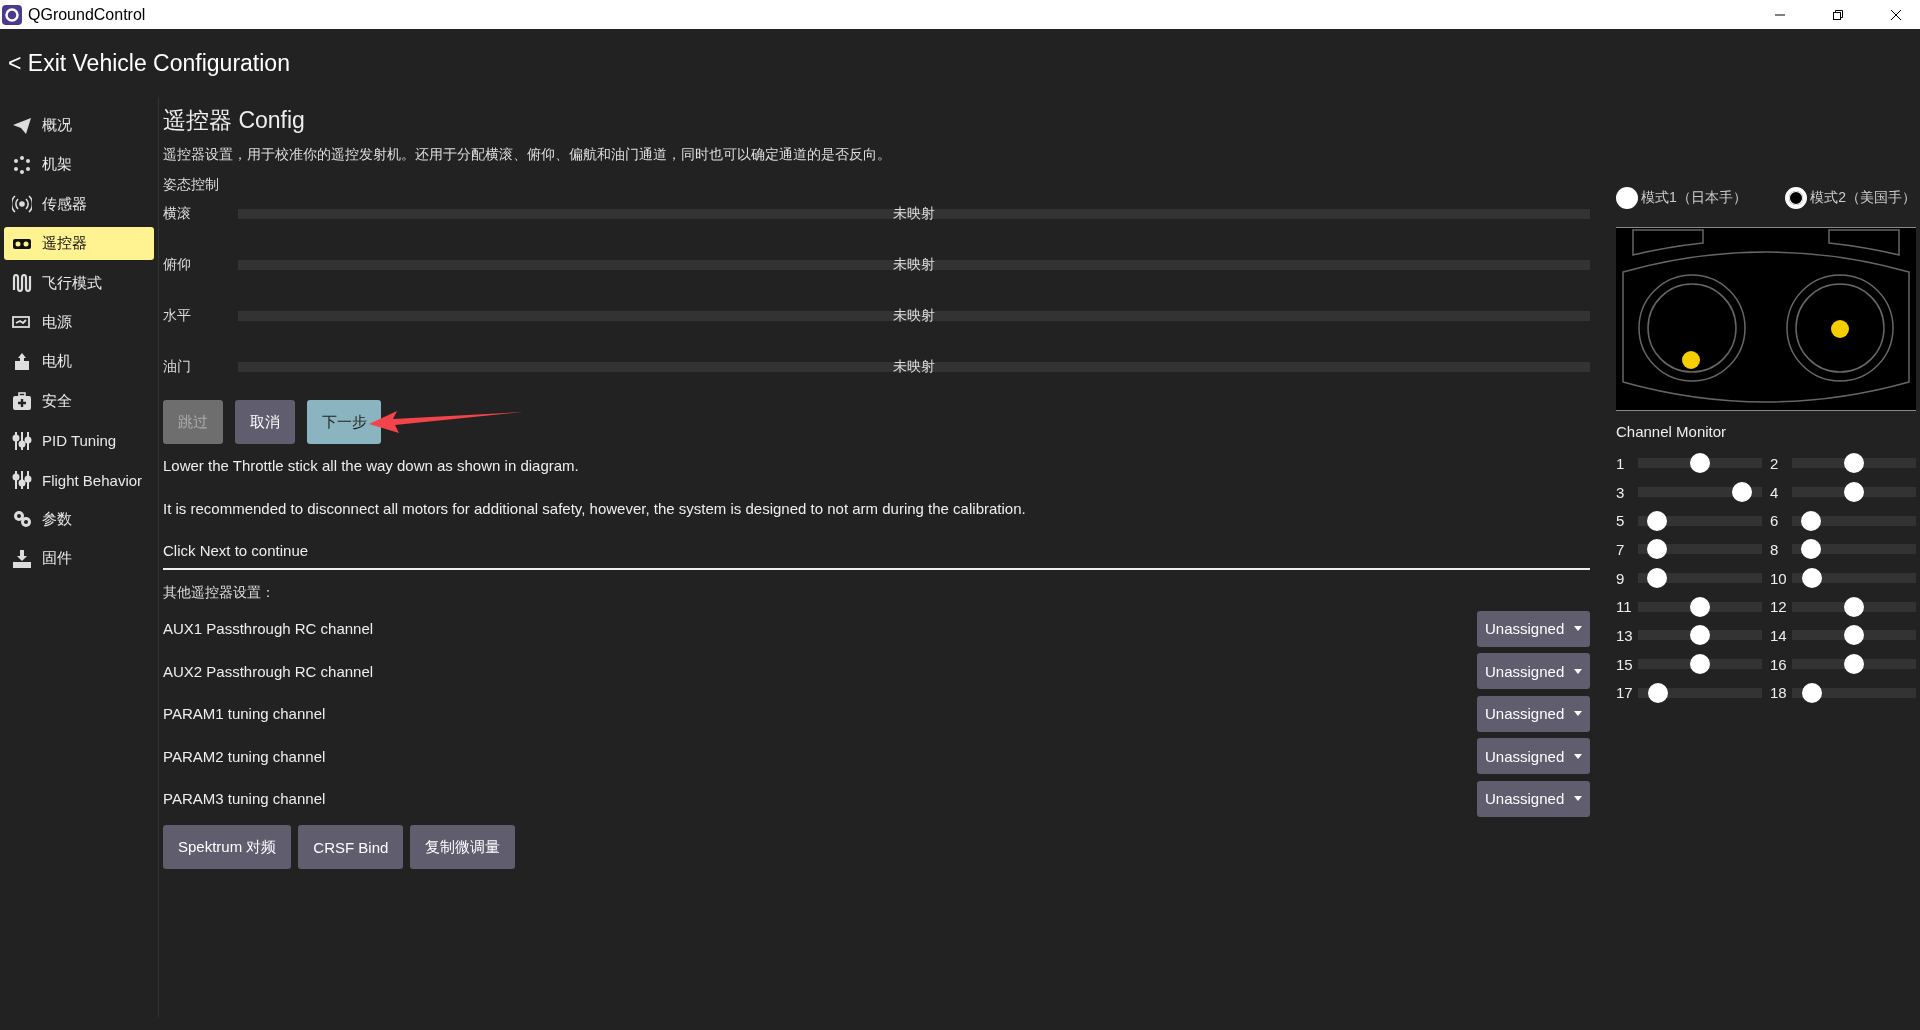  What do you see at coordinates (463, 847) in the screenshot?
I see `action-button: 复制微调量` at bounding box center [463, 847].